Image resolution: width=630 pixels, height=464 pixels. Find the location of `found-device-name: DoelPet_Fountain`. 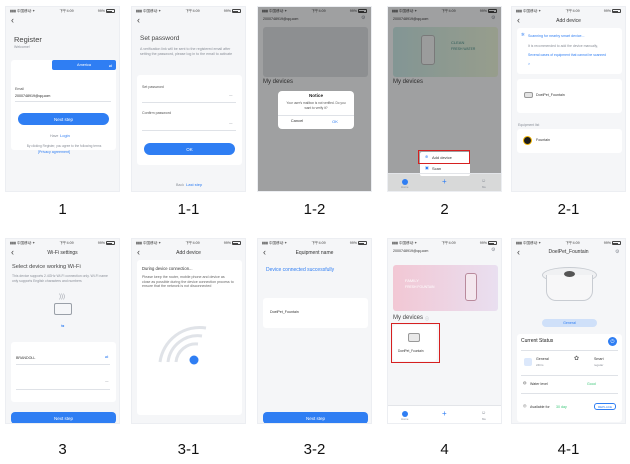

found-device-name: DoelPet_Fountain is located at coordinates (550, 95).